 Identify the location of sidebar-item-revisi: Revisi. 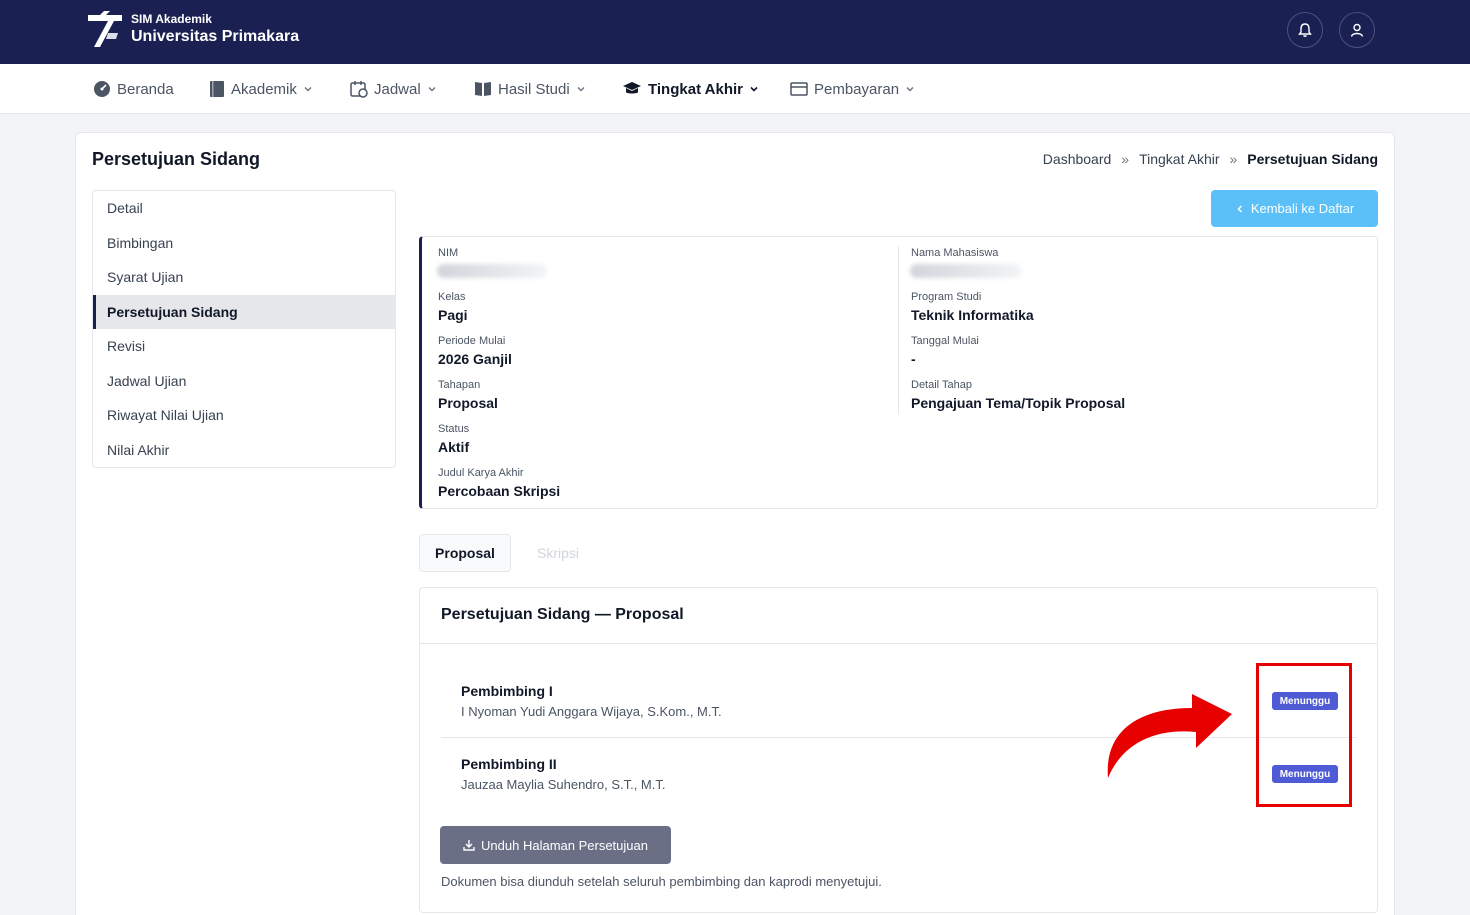
(244, 346).